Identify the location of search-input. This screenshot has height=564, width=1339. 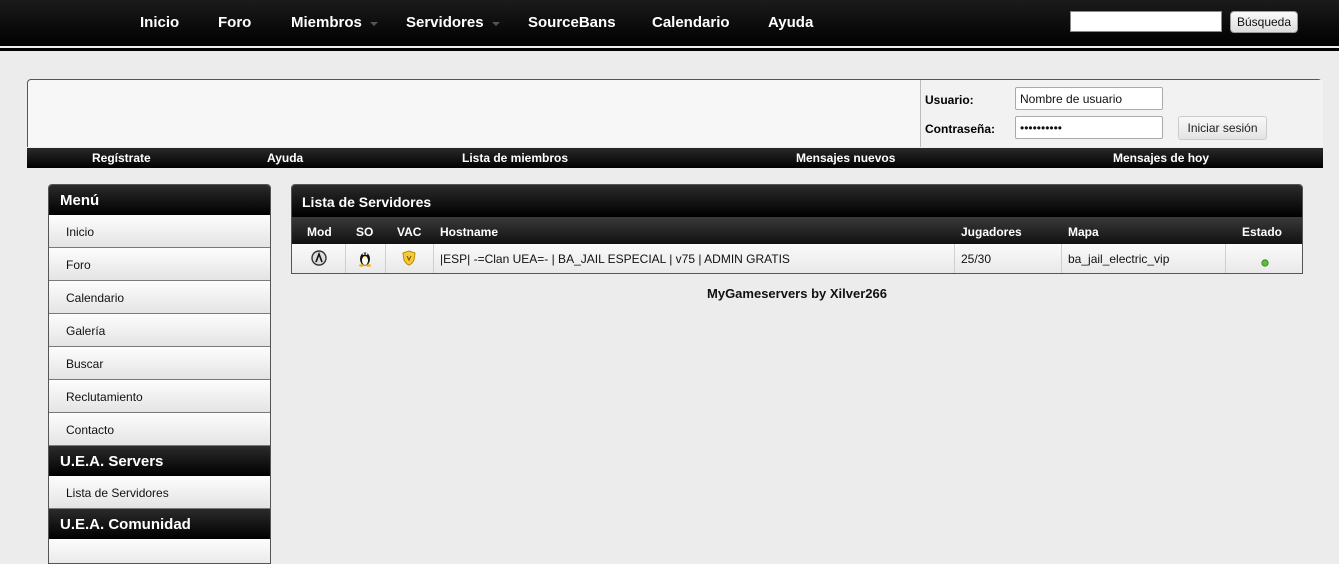
(1146, 21).